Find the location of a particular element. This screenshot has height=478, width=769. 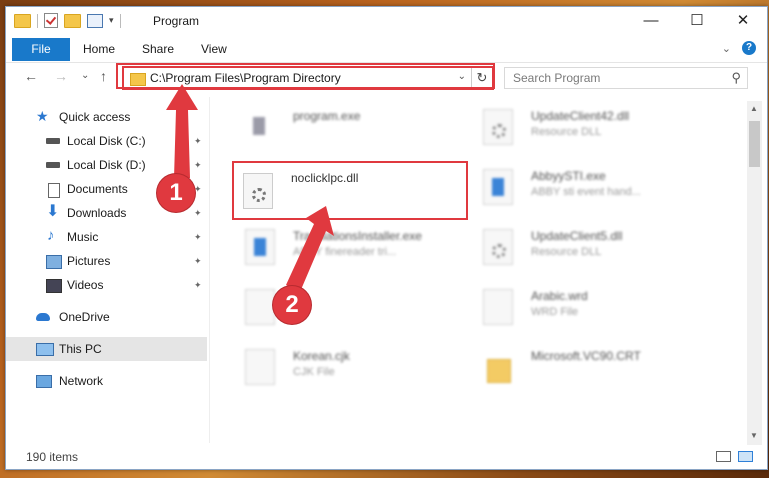

annotation-arrows is located at coordinates (250, 188).